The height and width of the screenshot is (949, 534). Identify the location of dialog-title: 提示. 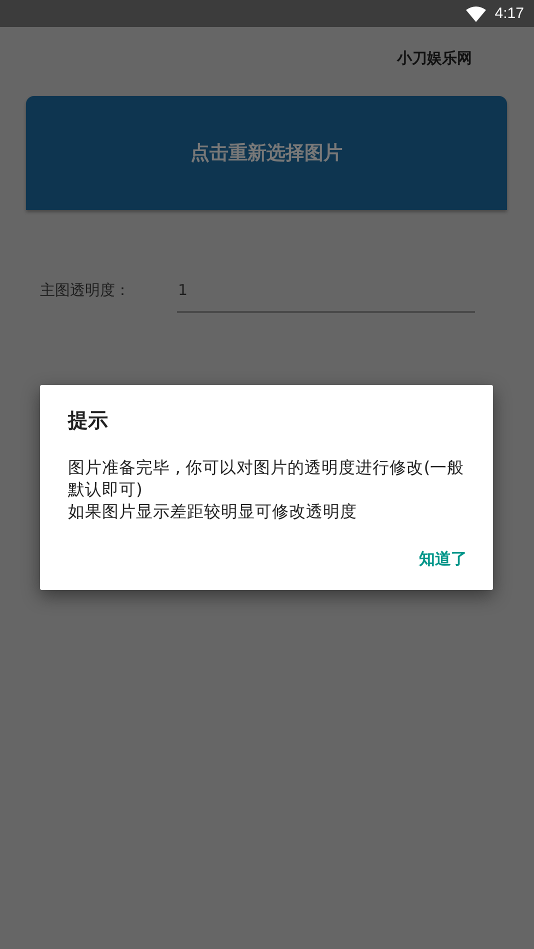
(88, 420).